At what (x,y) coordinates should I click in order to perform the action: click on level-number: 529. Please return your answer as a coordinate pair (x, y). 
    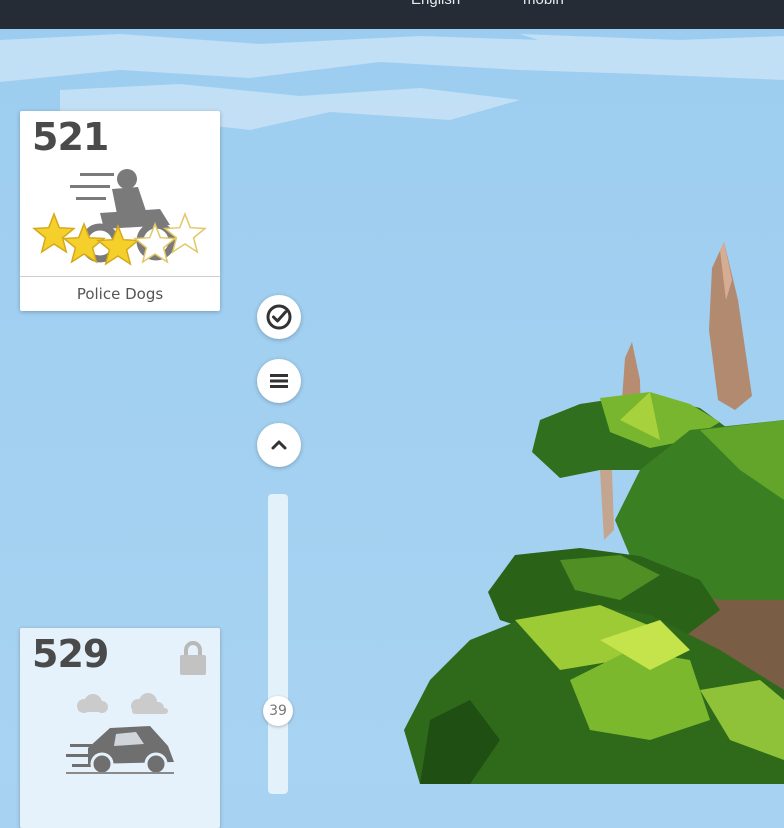
    Looking at the image, I should click on (70, 654).